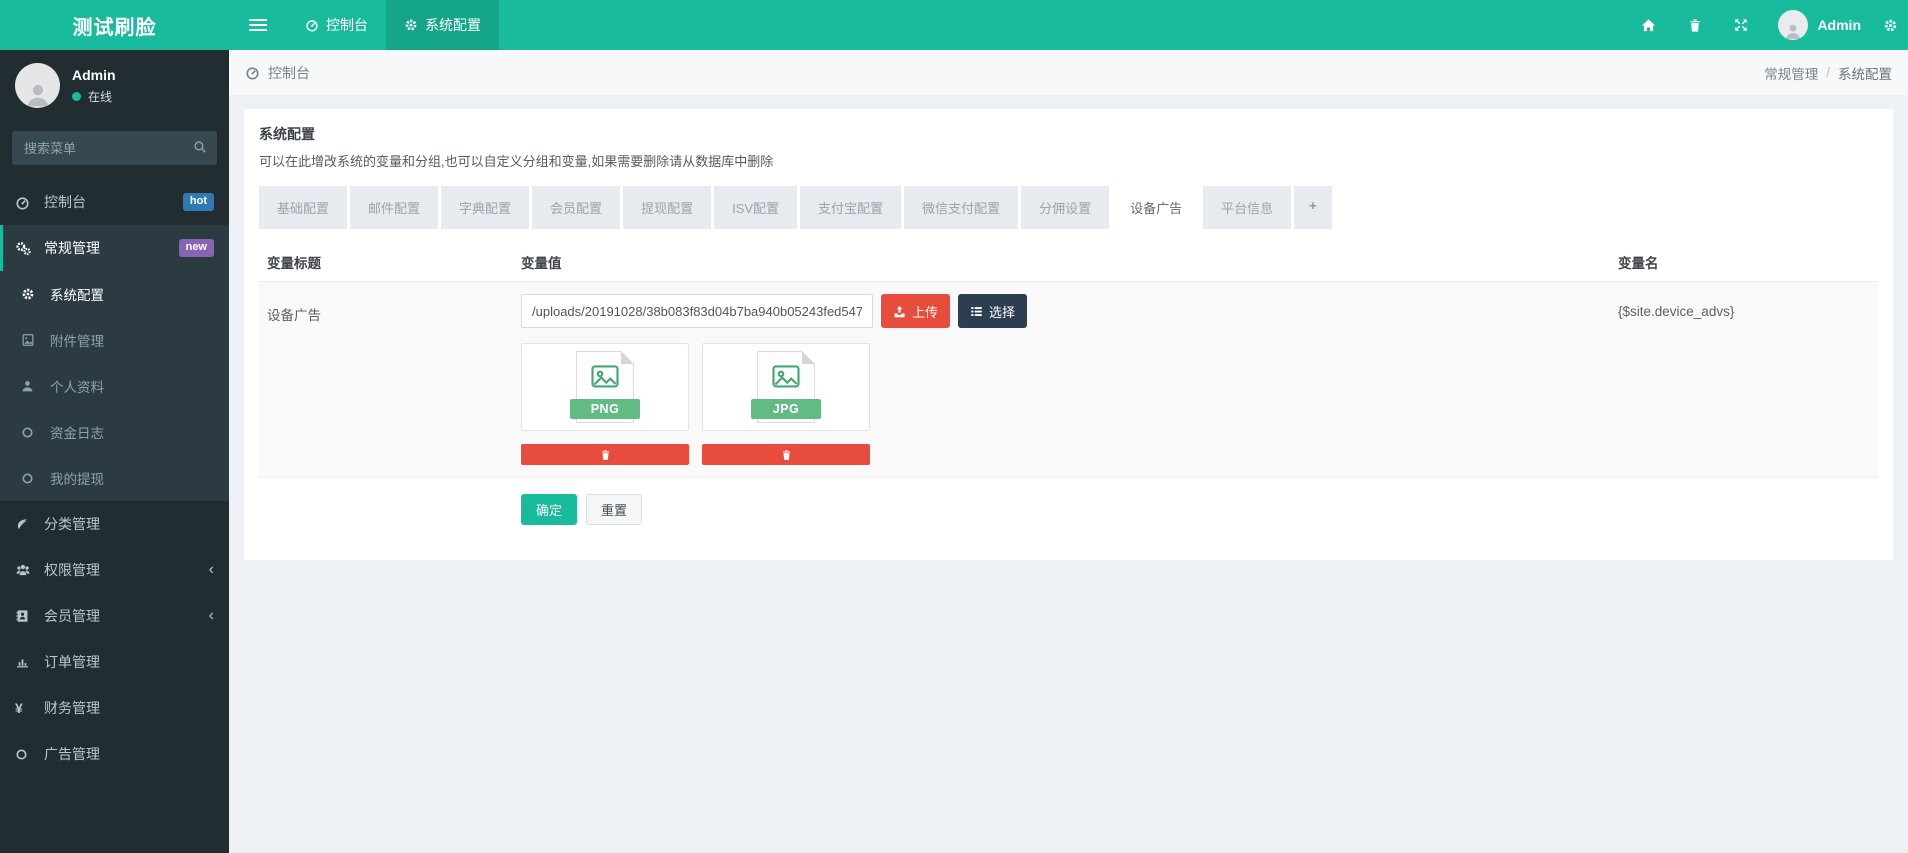  I want to click on sidebar-search, so click(114, 148).